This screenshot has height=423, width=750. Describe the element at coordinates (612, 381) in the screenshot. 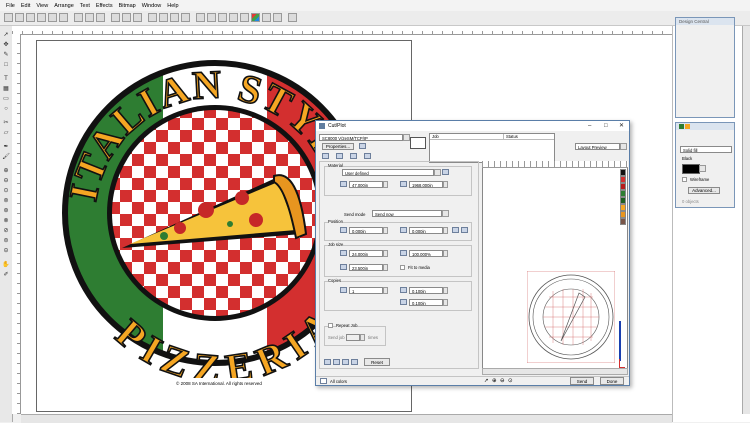

I see `done-button: Done` at that location.